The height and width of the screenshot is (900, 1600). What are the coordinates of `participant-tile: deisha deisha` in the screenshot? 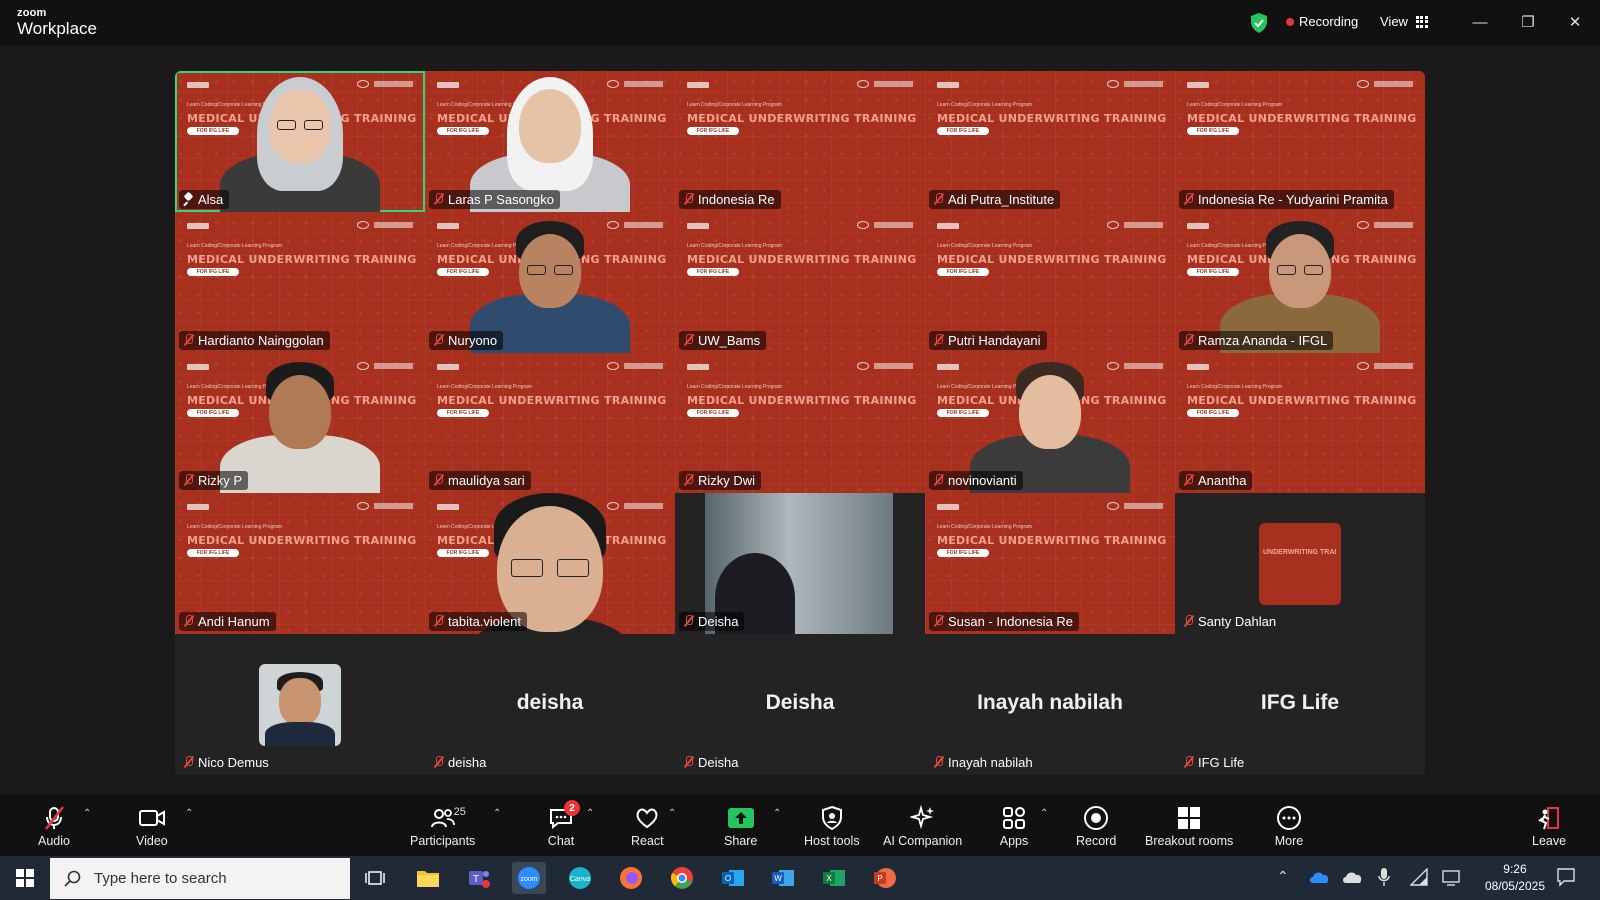 It's located at (550, 704).